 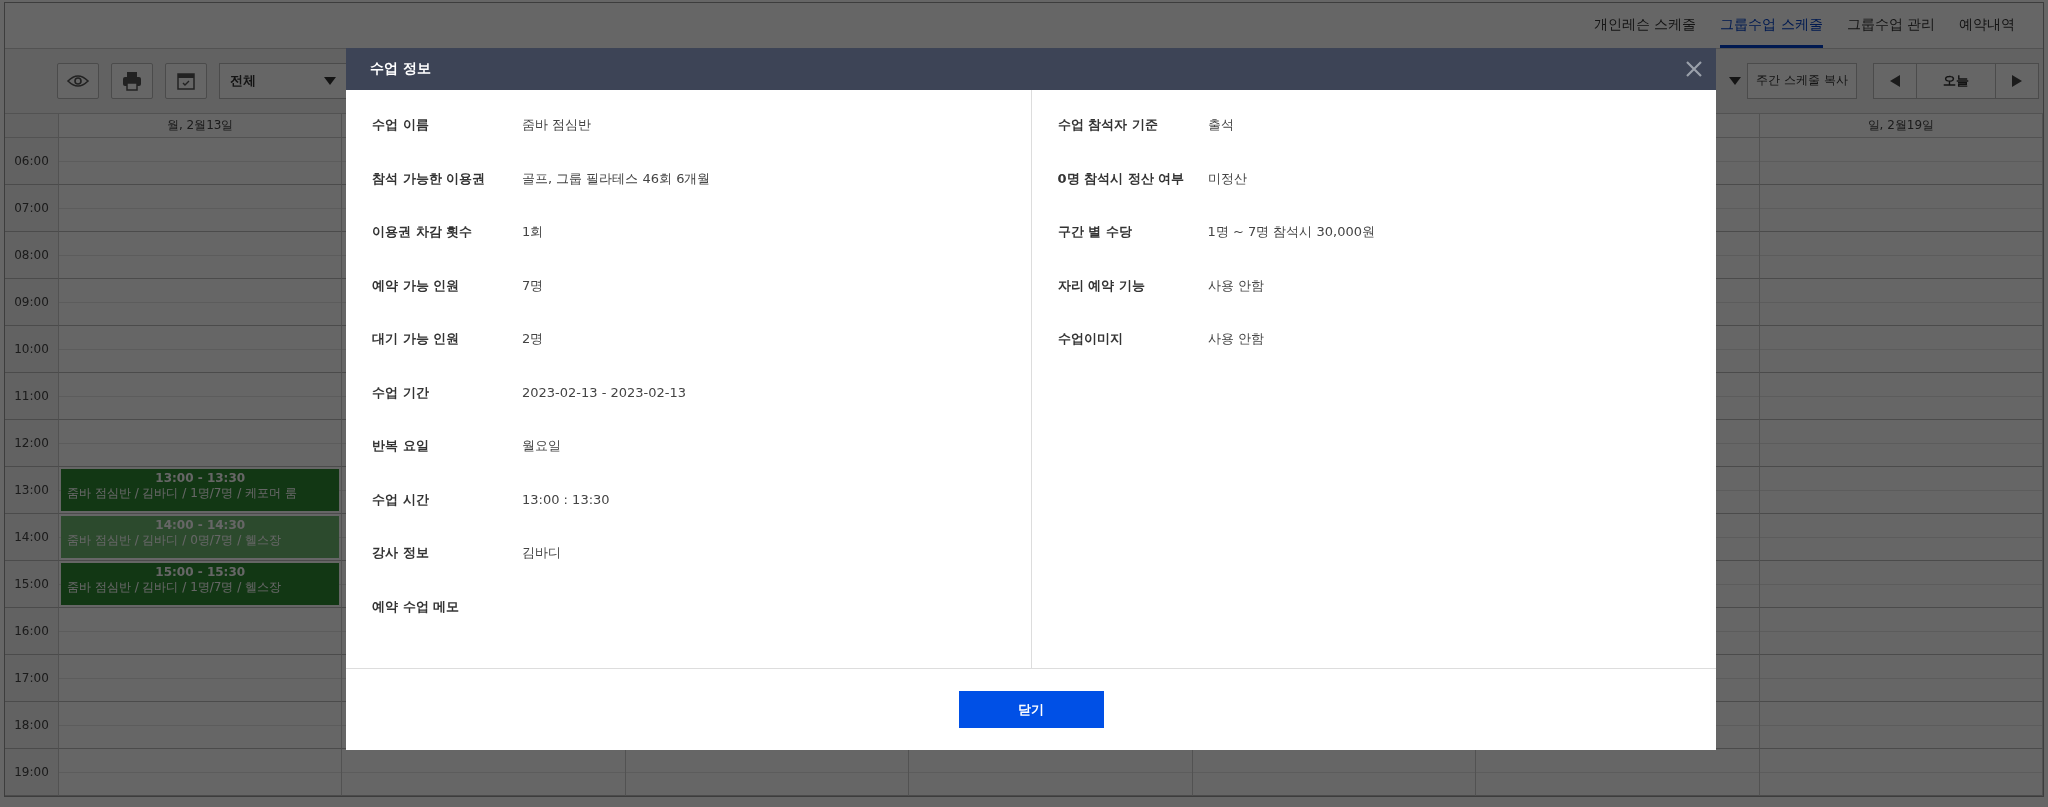 I want to click on field-value: 1회, so click(x=533, y=232).